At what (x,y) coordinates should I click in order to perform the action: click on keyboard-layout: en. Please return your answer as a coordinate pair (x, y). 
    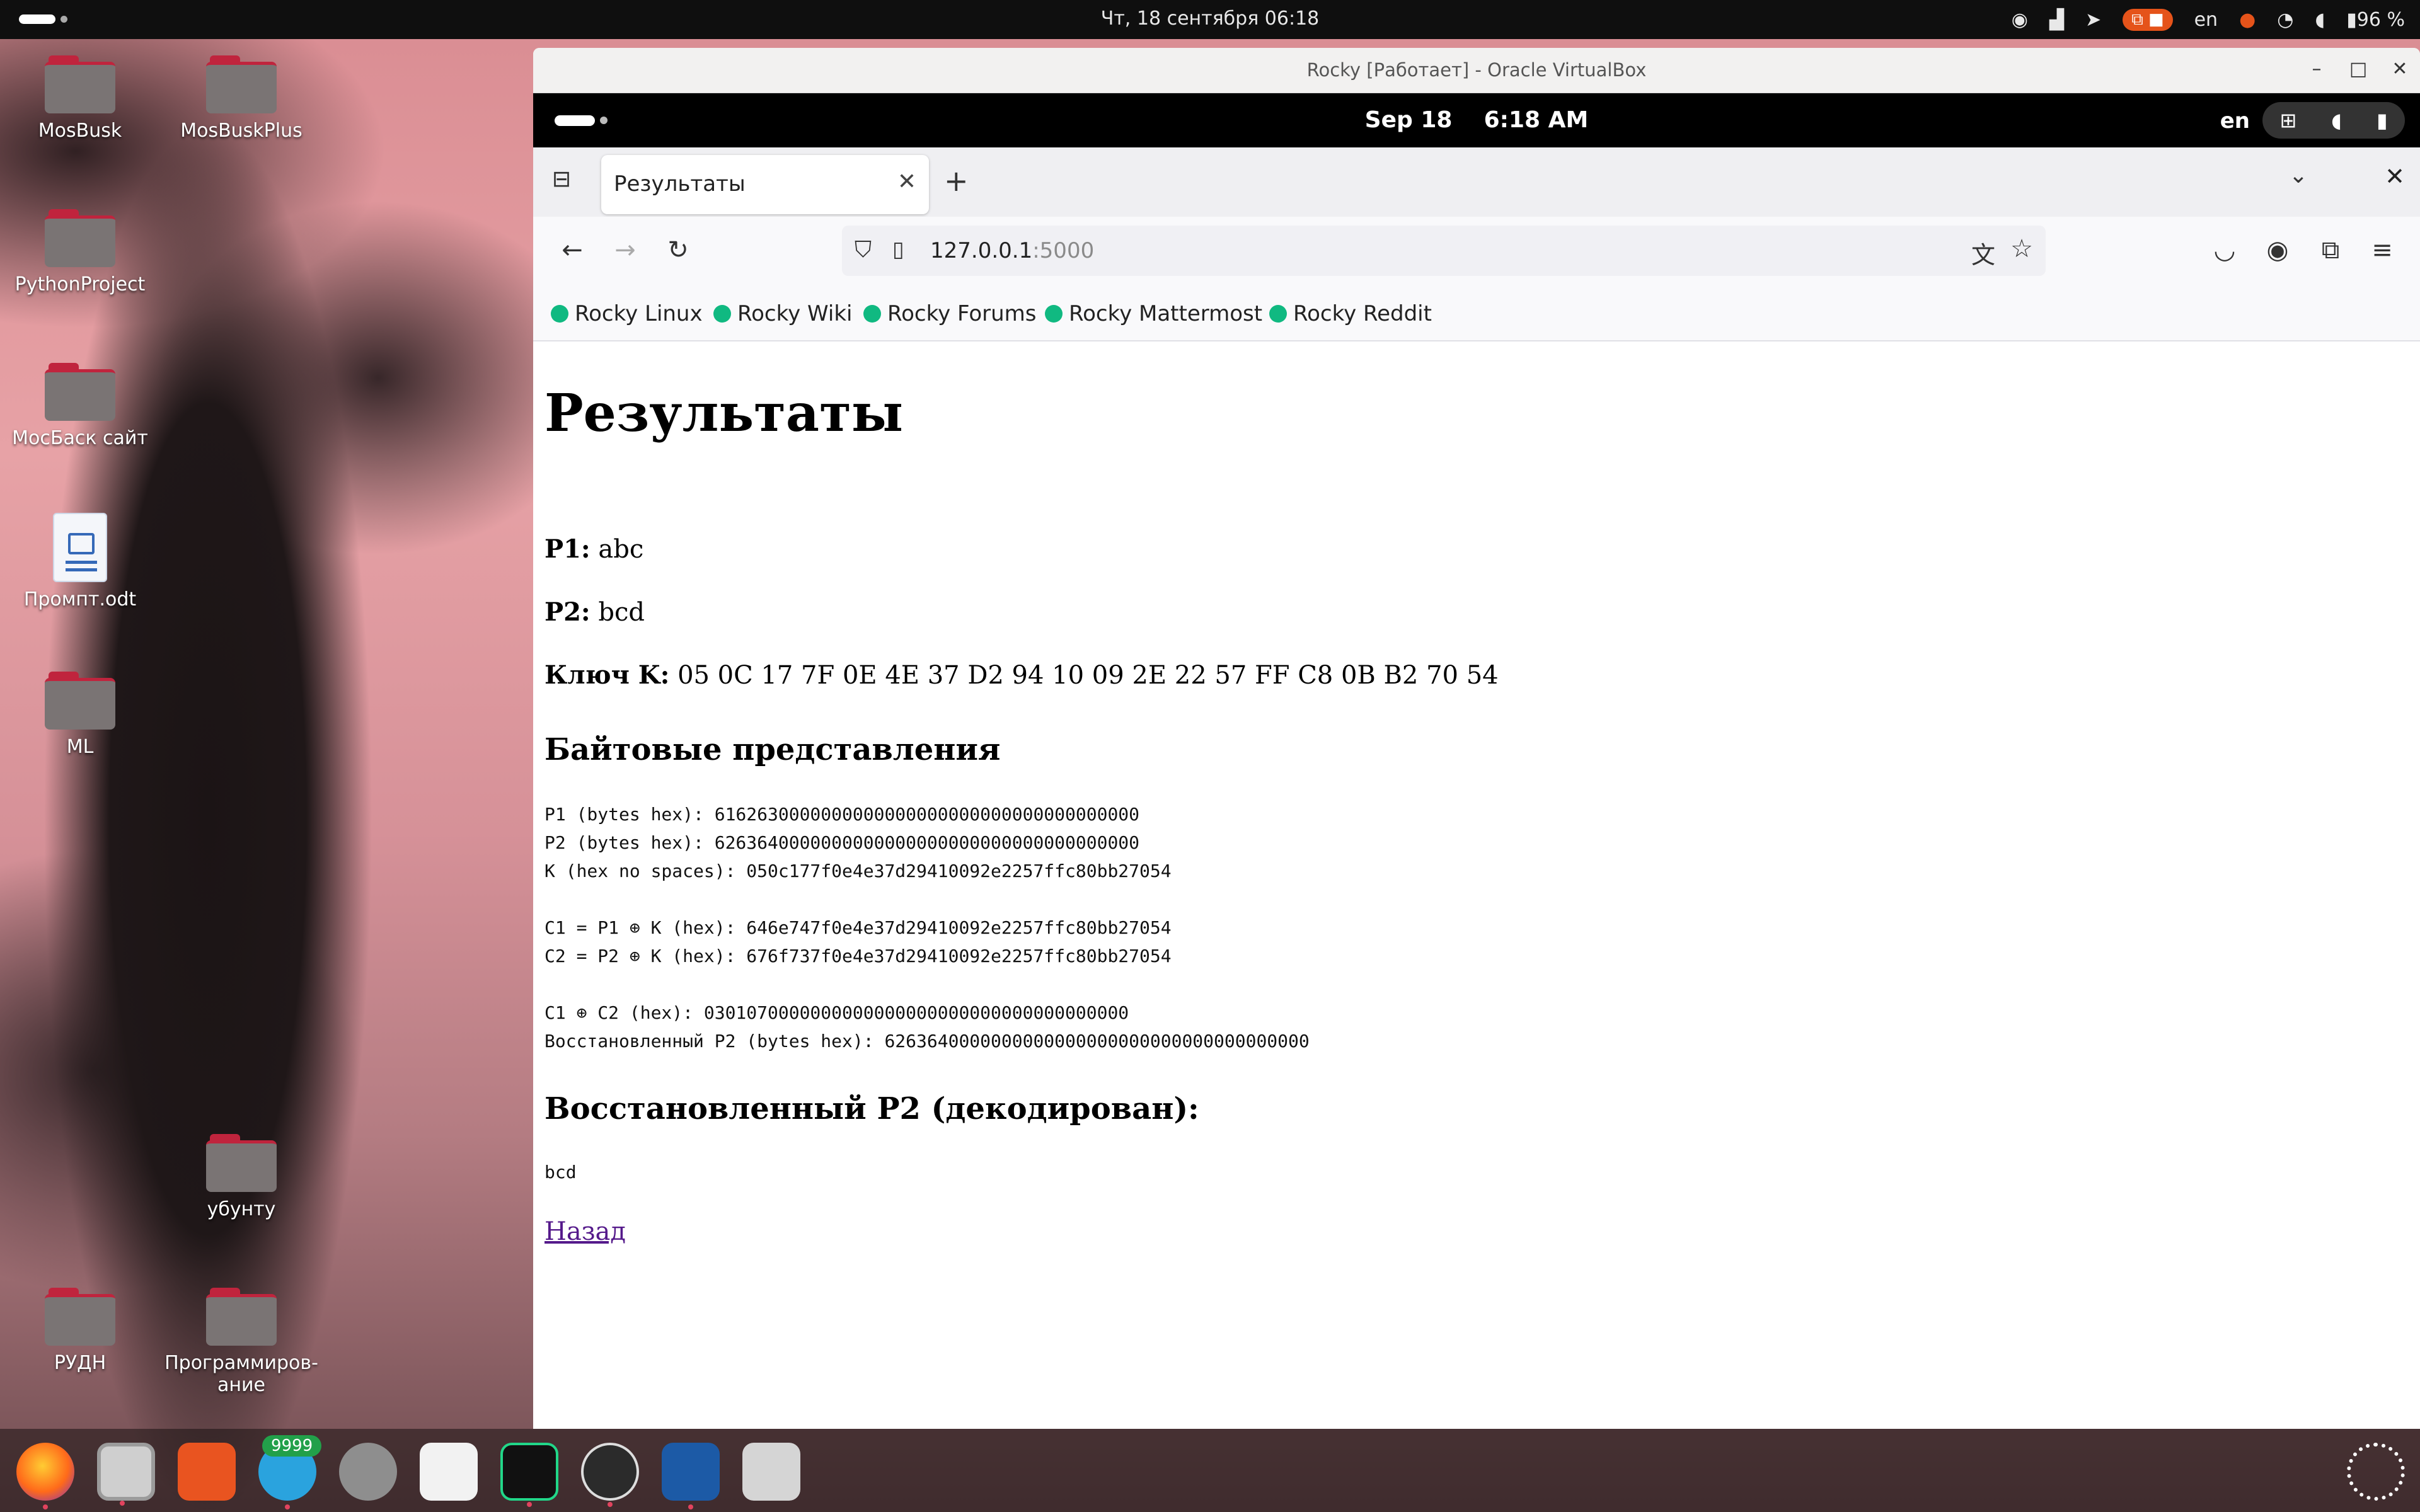
    Looking at the image, I should click on (2206, 20).